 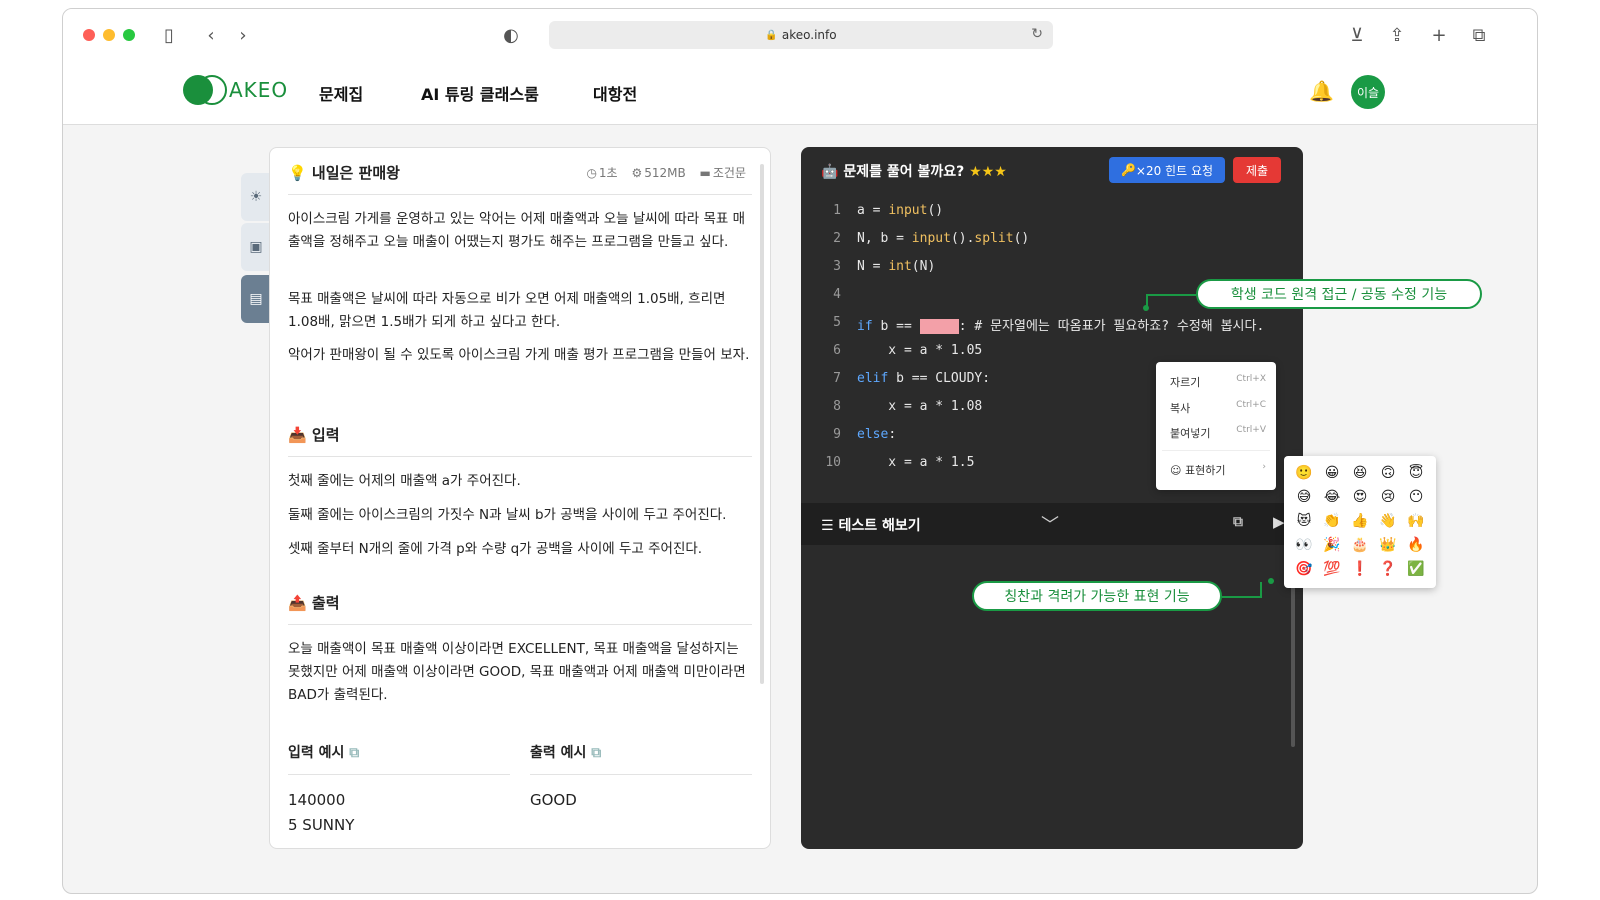 What do you see at coordinates (1304, 521) in the screenshot?
I see `emoji-option: 😻` at bounding box center [1304, 521].